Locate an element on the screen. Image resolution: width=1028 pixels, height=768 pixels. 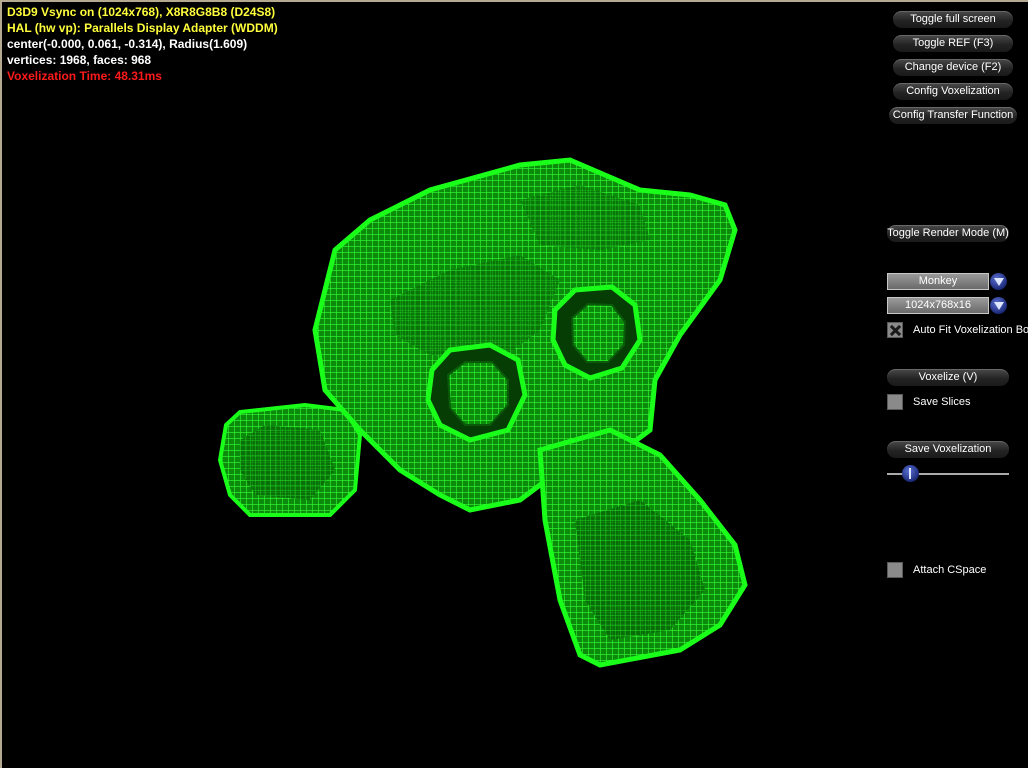
save-slices-label: Save Slices is located at coordinates (942, 402).